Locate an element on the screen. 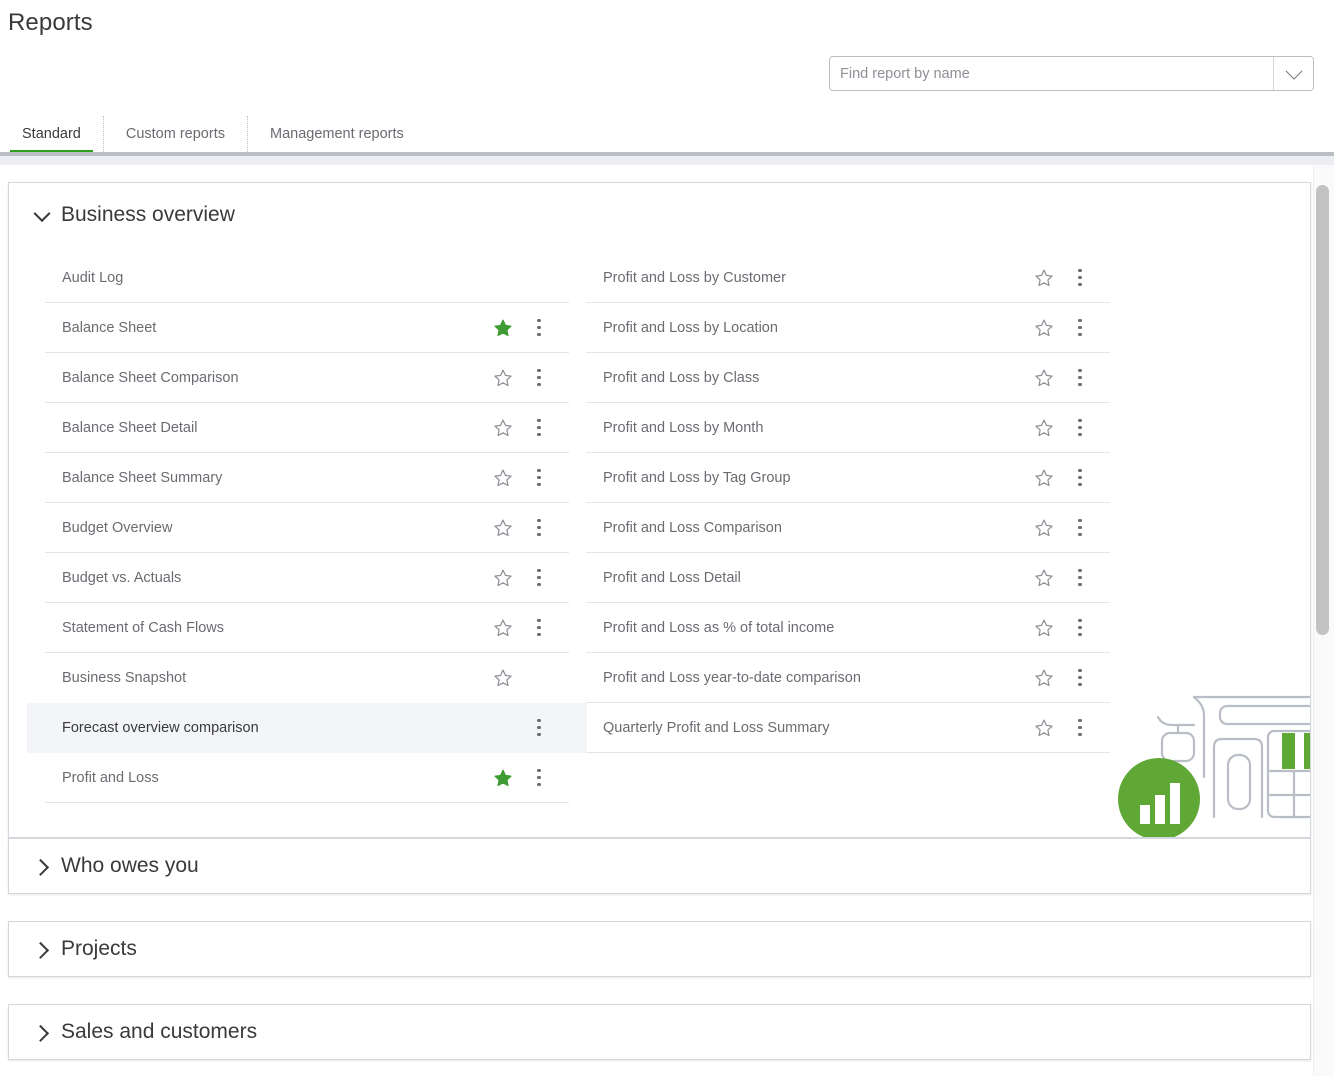 The width and height of the screenshot is (1334, 1076). tab-custom-reports: Custom reports is located at coordinates (174, 134).